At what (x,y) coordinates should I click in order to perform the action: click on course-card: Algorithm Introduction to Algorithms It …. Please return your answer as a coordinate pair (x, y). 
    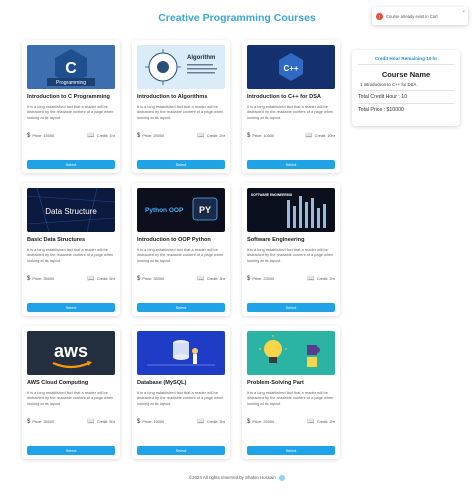
    Looking at the image, I should click on (181, 106).